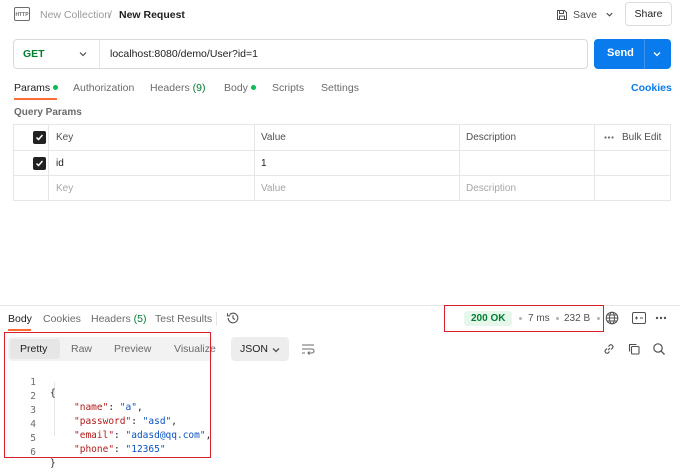  What do you see at coordinates (577, 318) in the screenshot?
I see `response-size: 232 B` at bounding box center [577, 318].